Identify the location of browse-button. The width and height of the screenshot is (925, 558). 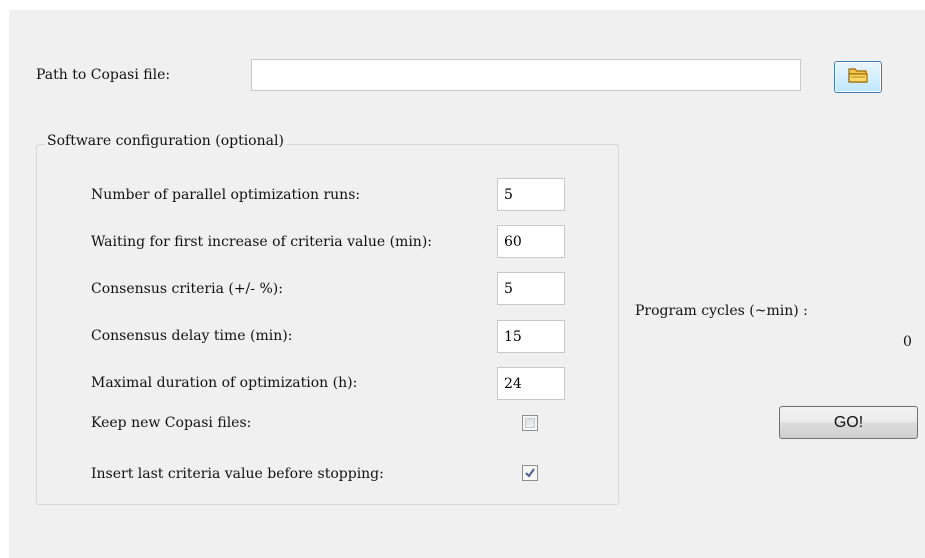
(858, 77).